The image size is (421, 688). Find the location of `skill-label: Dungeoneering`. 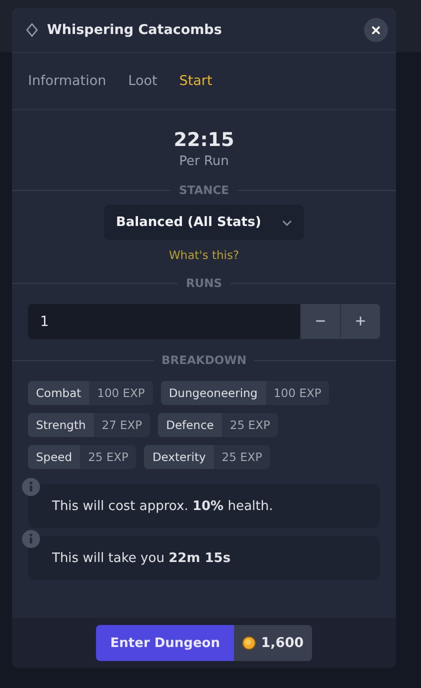

skill-label: Dungeoneering is located at coordinates (213, 393).